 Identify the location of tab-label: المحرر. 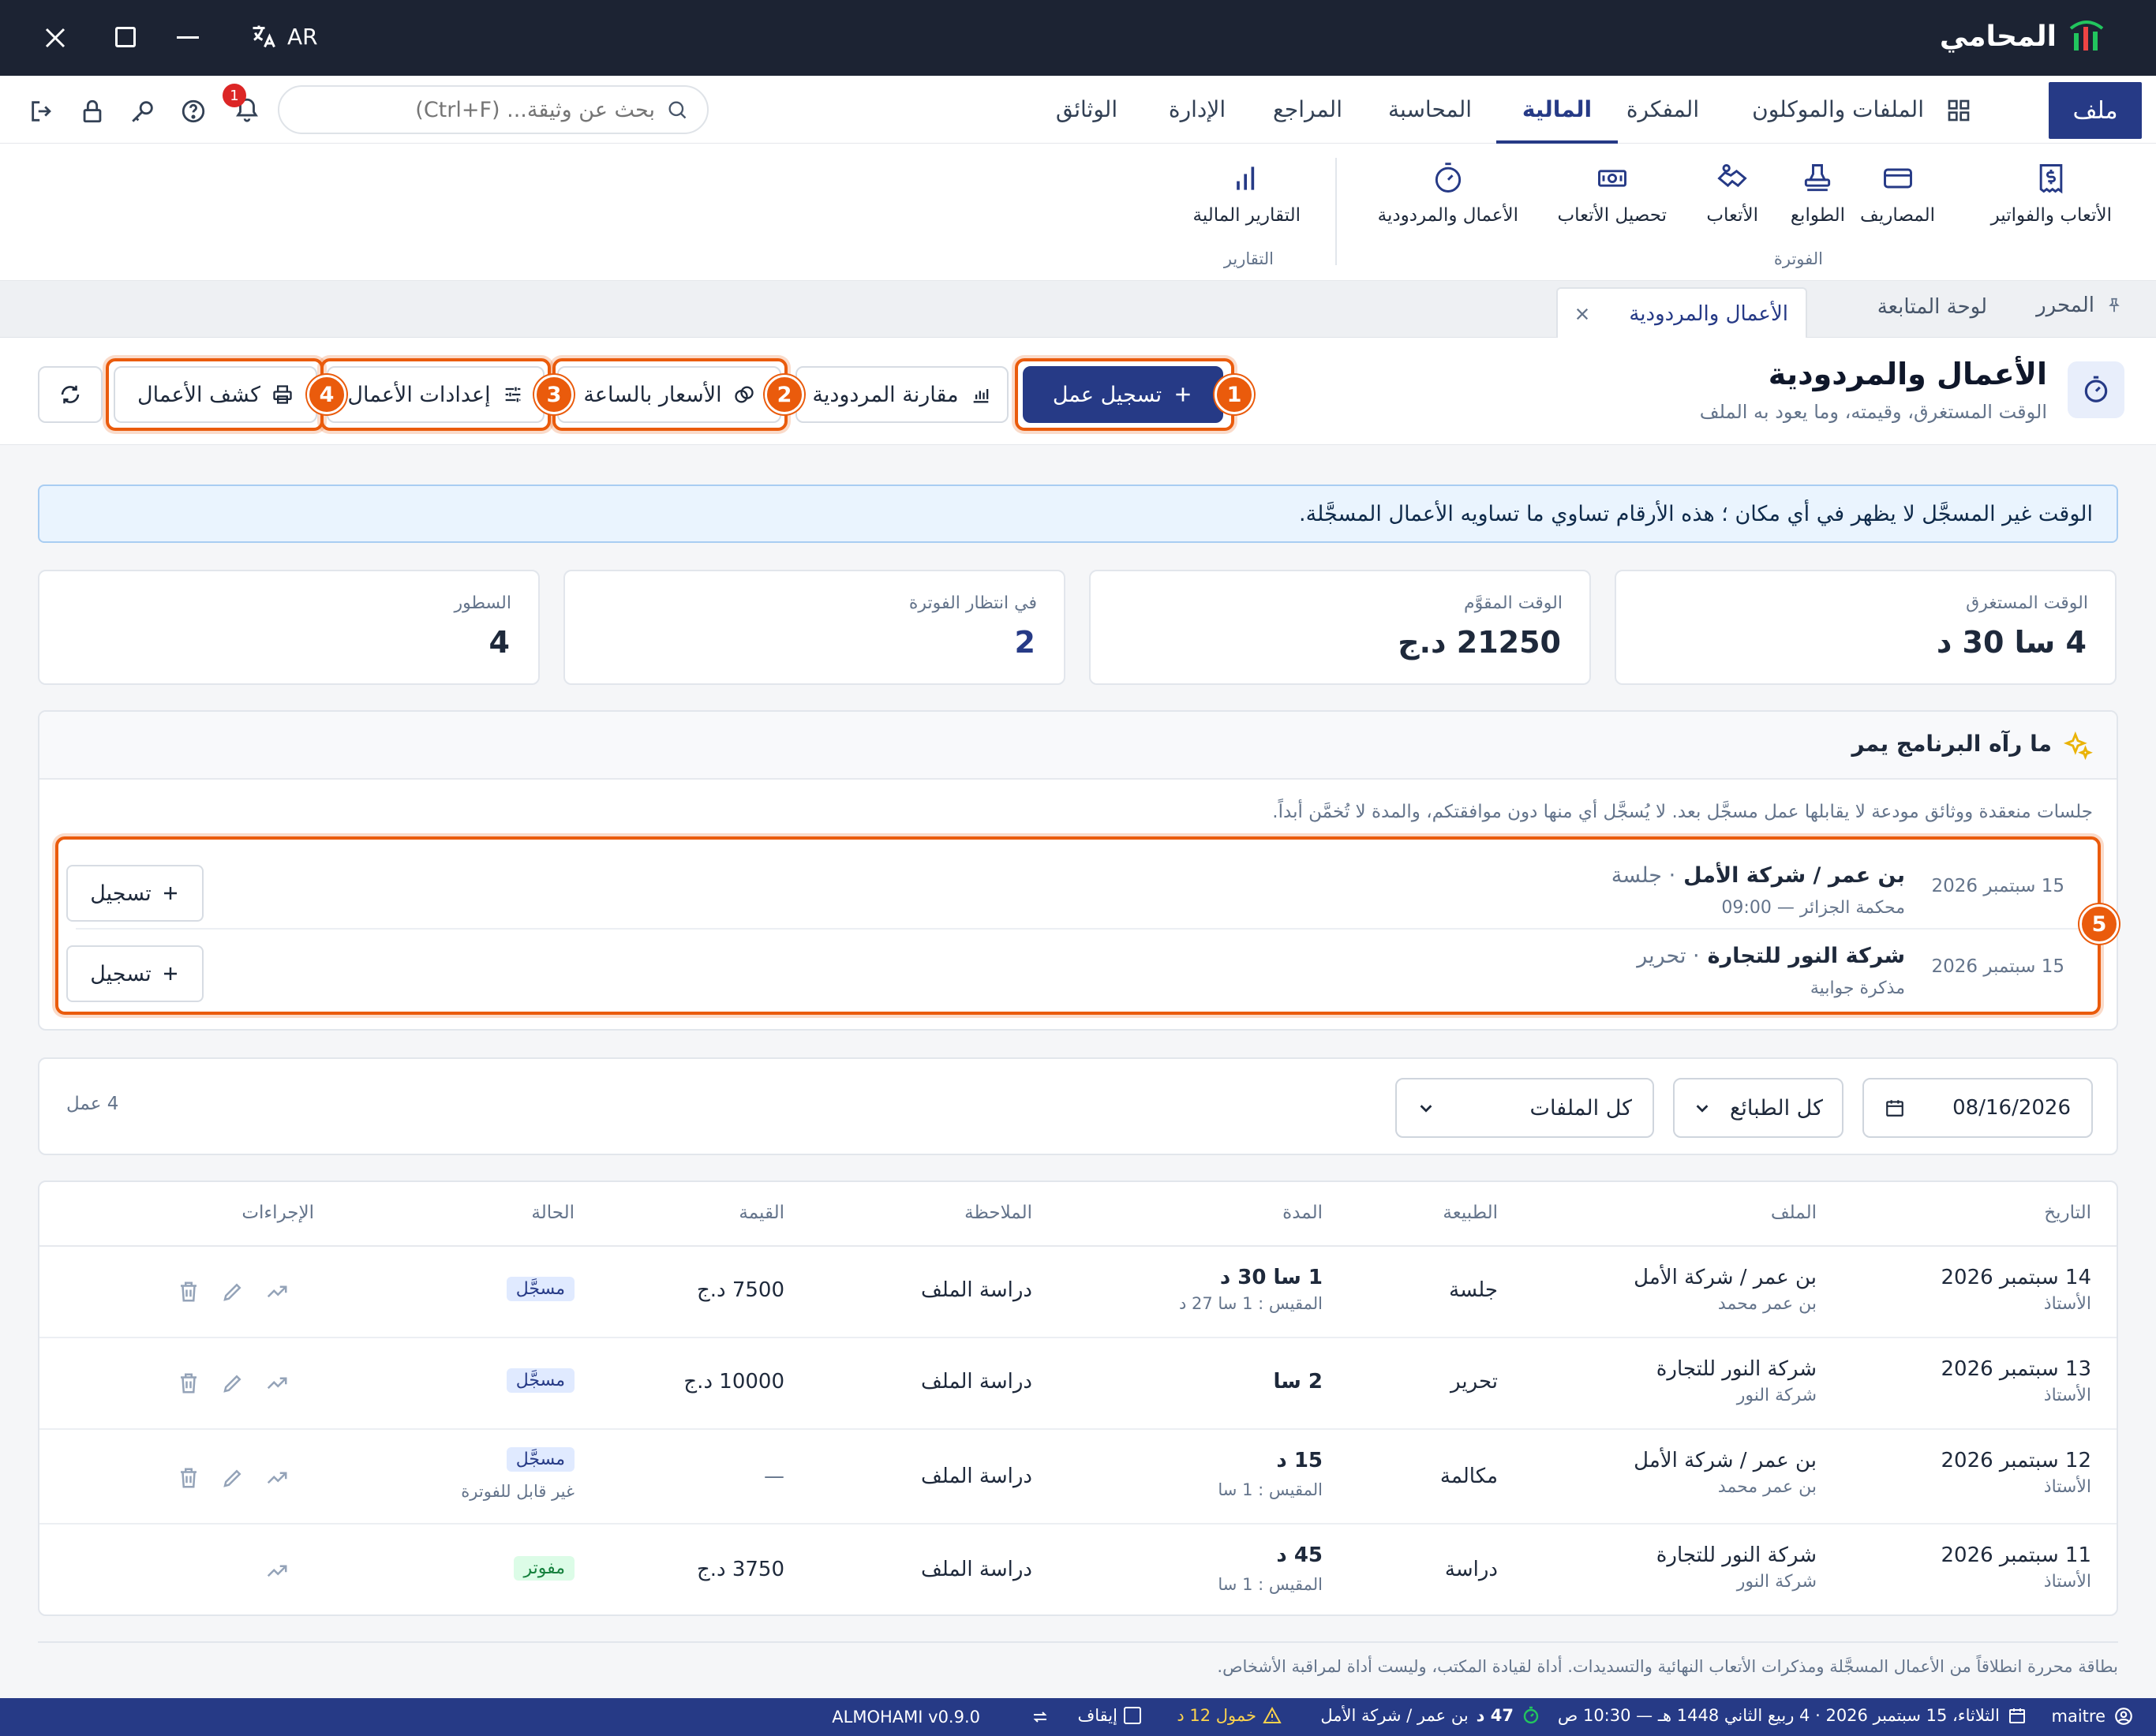
(2065, 305).